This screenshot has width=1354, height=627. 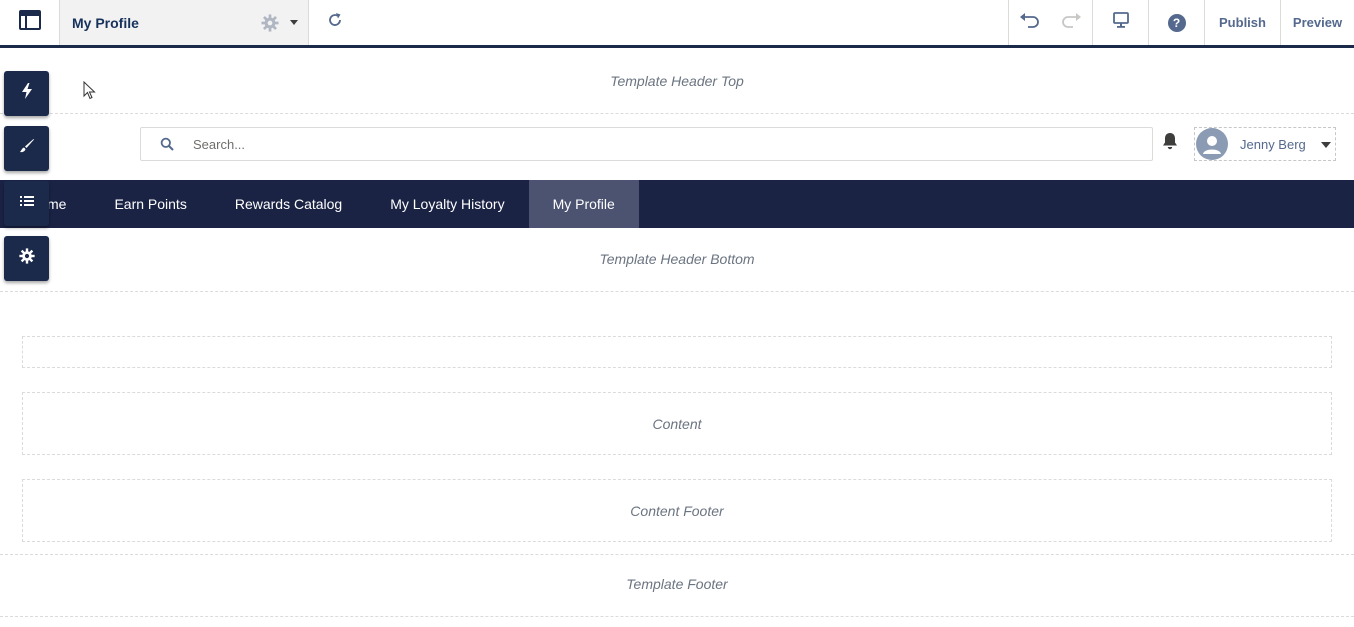 I want to click on template-header-top-region: Template Header Top, so click(x=677, y=81).